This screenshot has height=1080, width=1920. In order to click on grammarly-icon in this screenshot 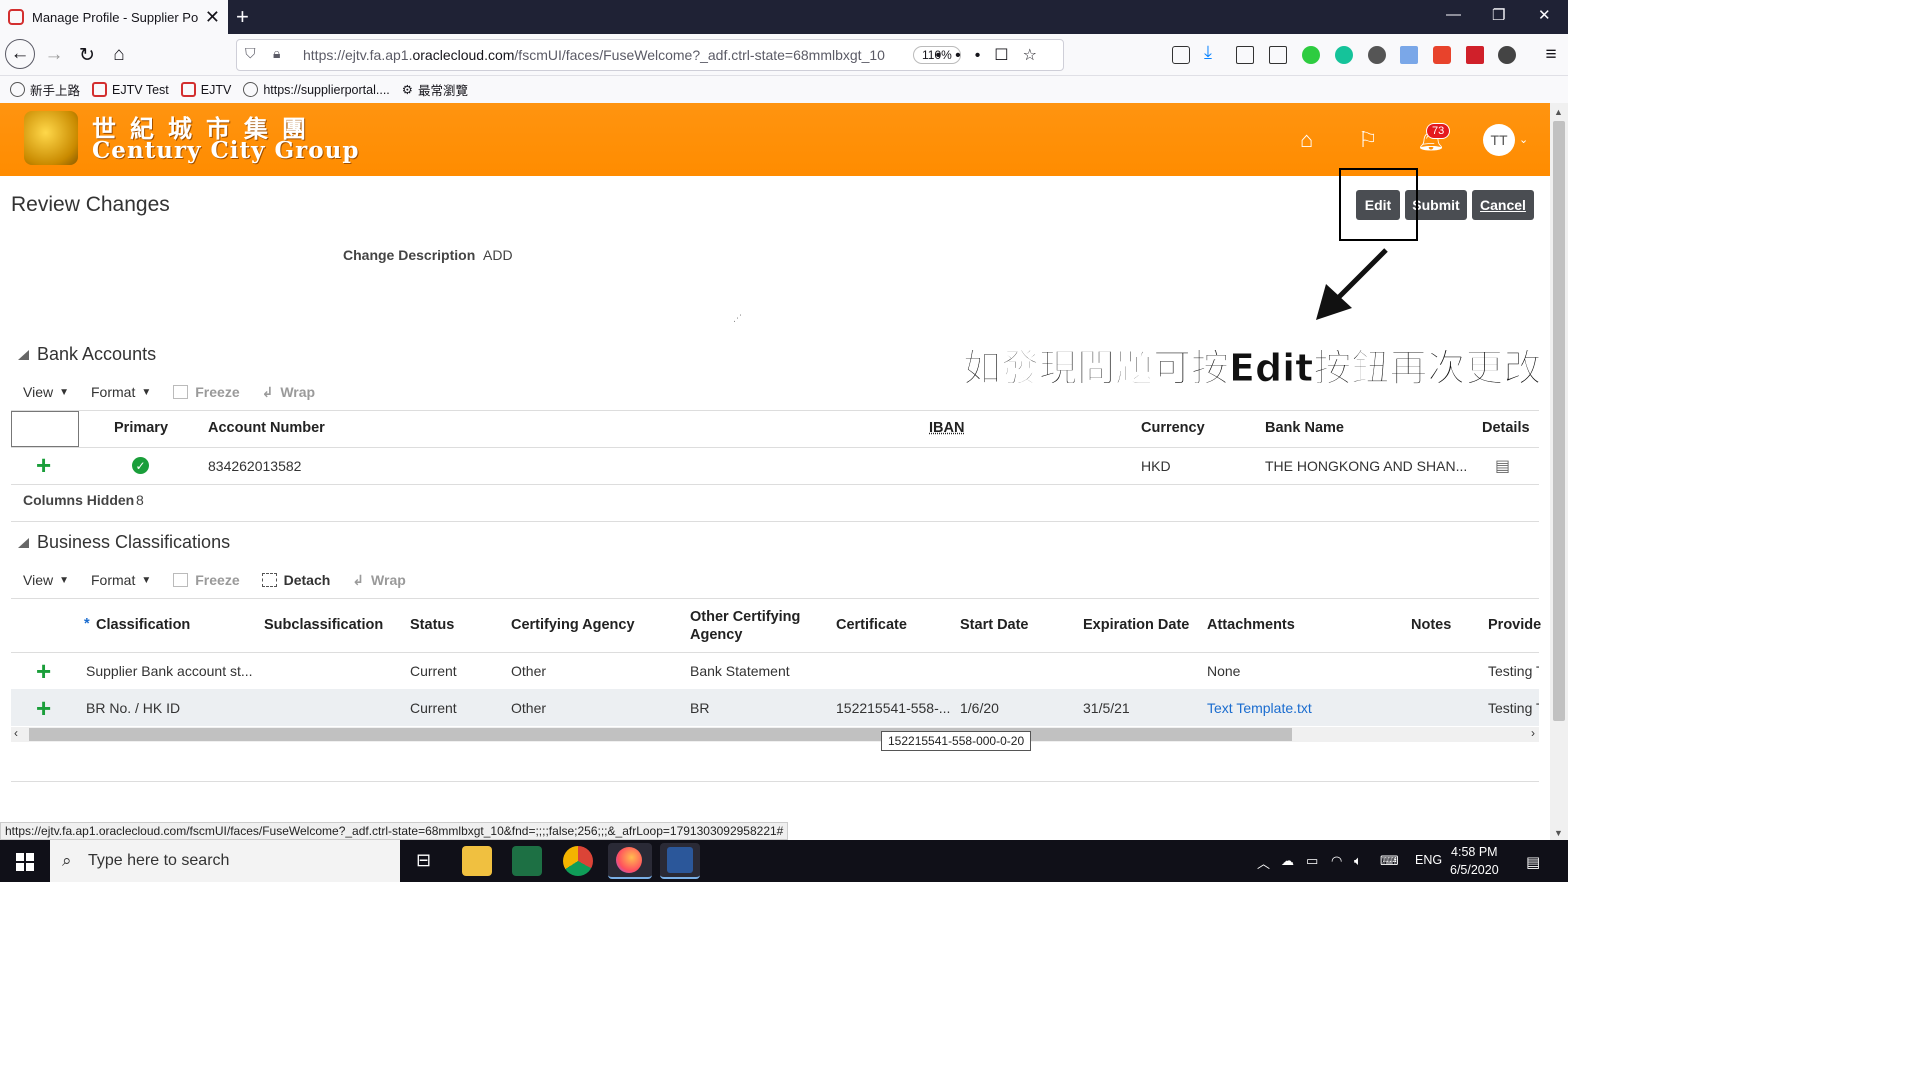, I will do `click(1344, 55)`.